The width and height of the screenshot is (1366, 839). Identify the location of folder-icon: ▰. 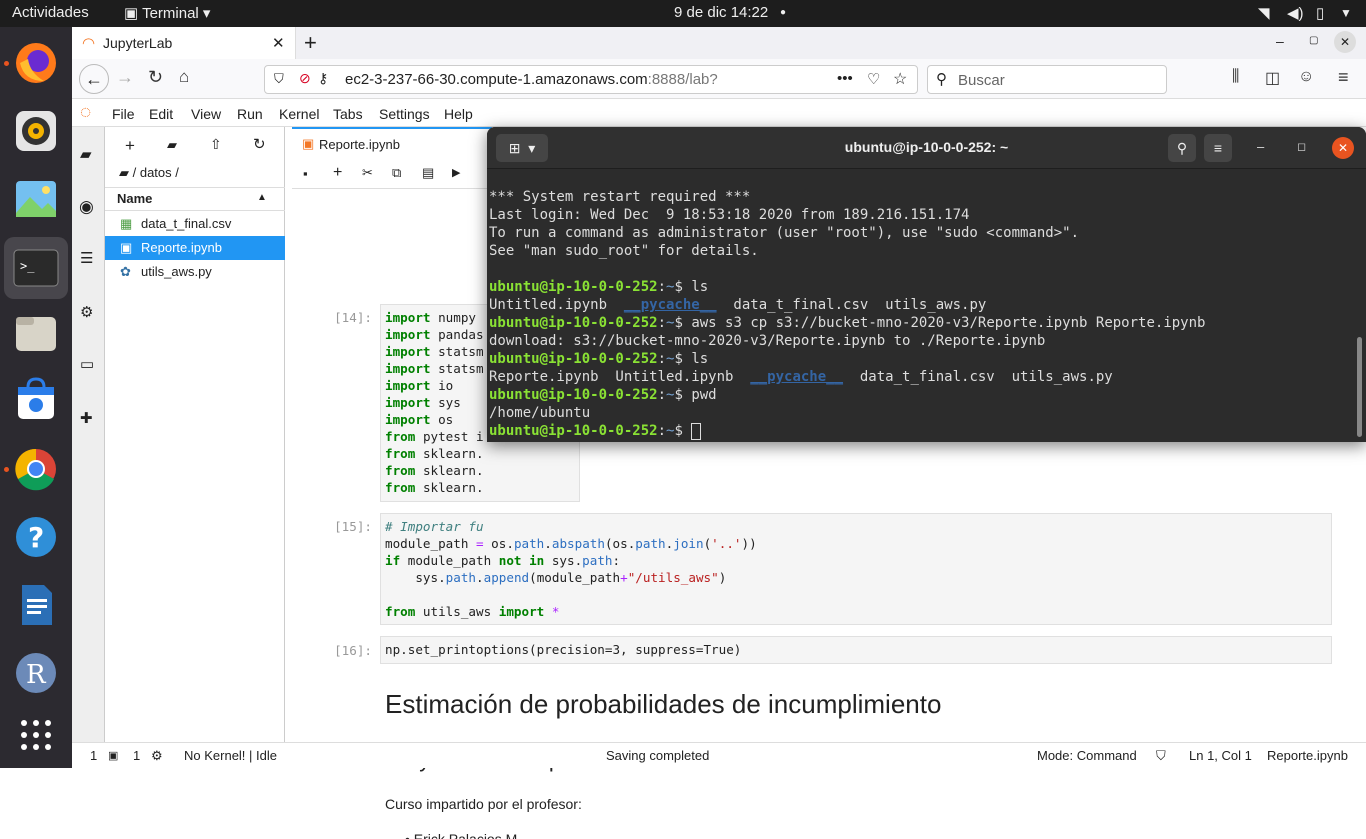
(86, 154).